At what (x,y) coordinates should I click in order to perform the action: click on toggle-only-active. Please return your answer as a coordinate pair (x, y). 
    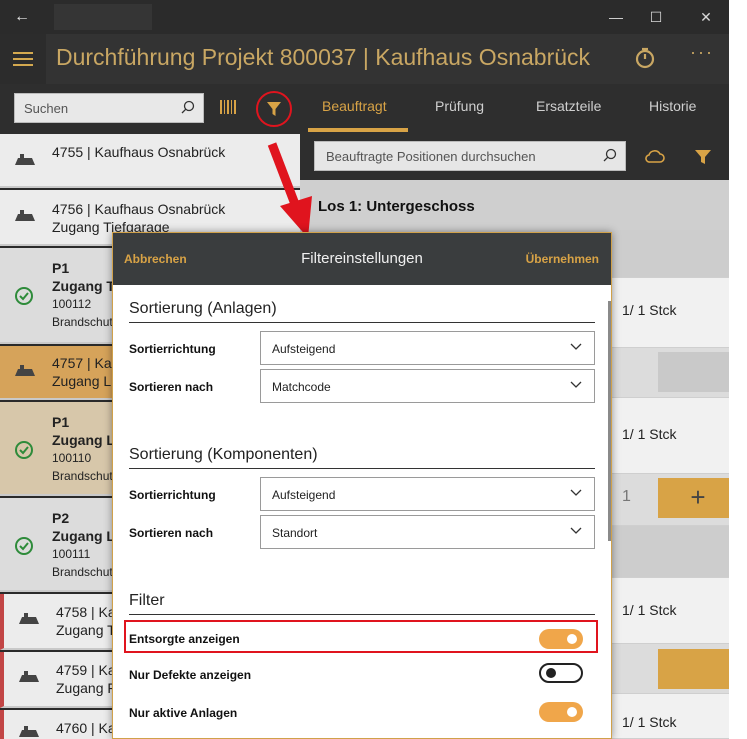
    Looking at the image, I should click on (561, 712).